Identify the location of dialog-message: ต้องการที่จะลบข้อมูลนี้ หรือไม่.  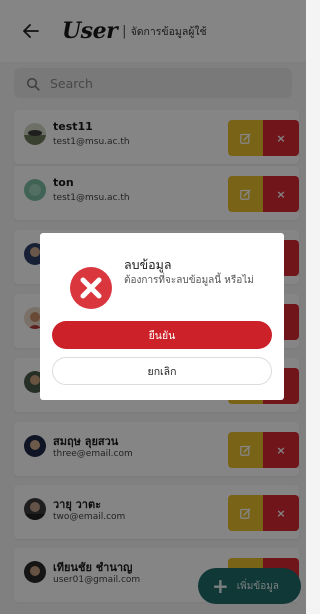
(189, 280).